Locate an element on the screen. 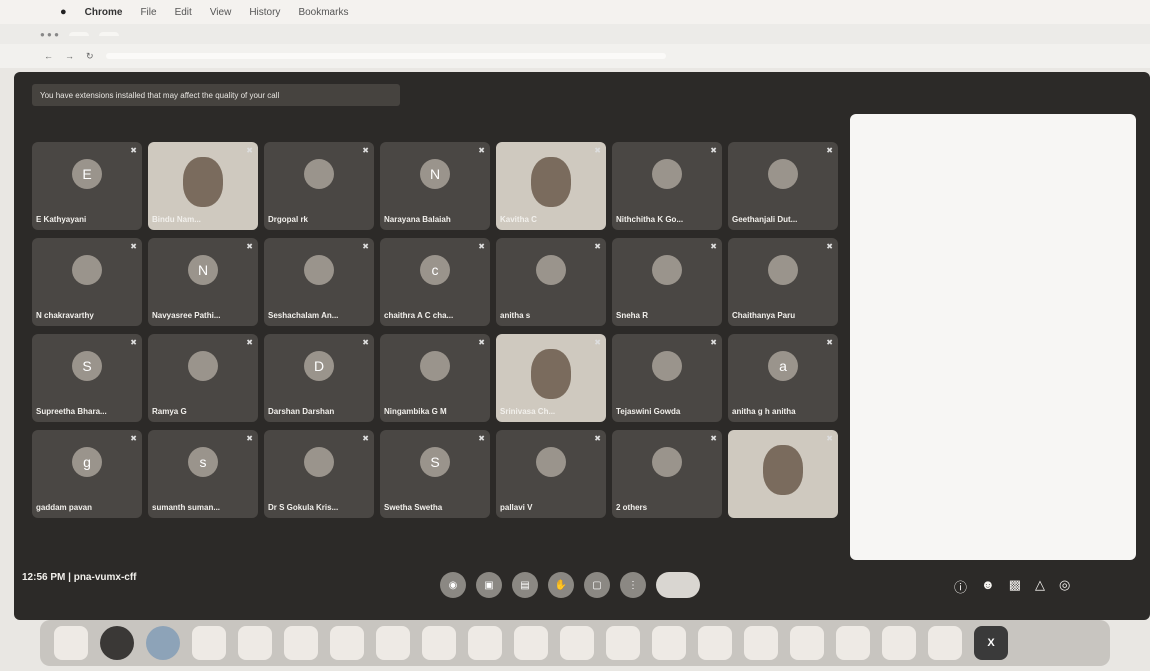 Image resolution: width=1150 pixels, height=671 pixels. address-bar-row: ← → ↻ is located at coordinates (575, 56).